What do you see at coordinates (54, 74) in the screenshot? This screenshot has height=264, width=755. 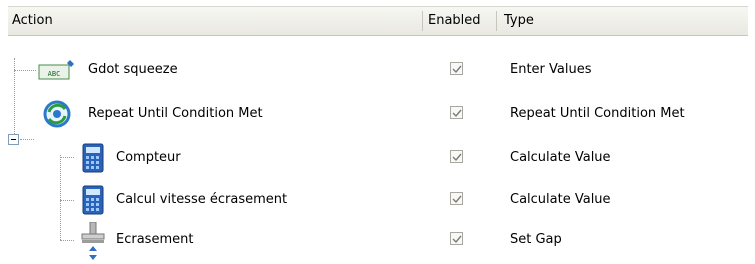 I see `svg-text: ABC` at bounding box center [54, 74].